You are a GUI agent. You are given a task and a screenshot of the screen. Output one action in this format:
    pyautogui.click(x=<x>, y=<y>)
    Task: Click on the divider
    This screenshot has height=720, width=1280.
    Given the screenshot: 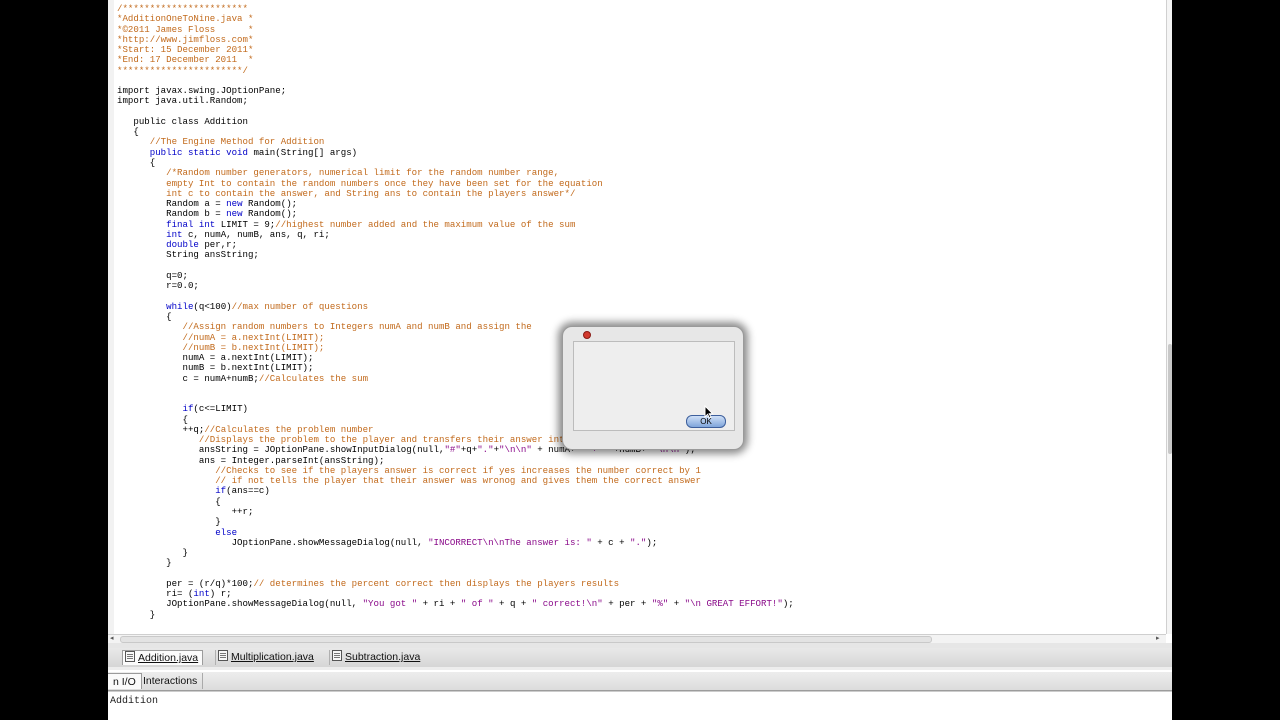 What is the action you would take?
    pyautogui.click(x=640, y=668)
    